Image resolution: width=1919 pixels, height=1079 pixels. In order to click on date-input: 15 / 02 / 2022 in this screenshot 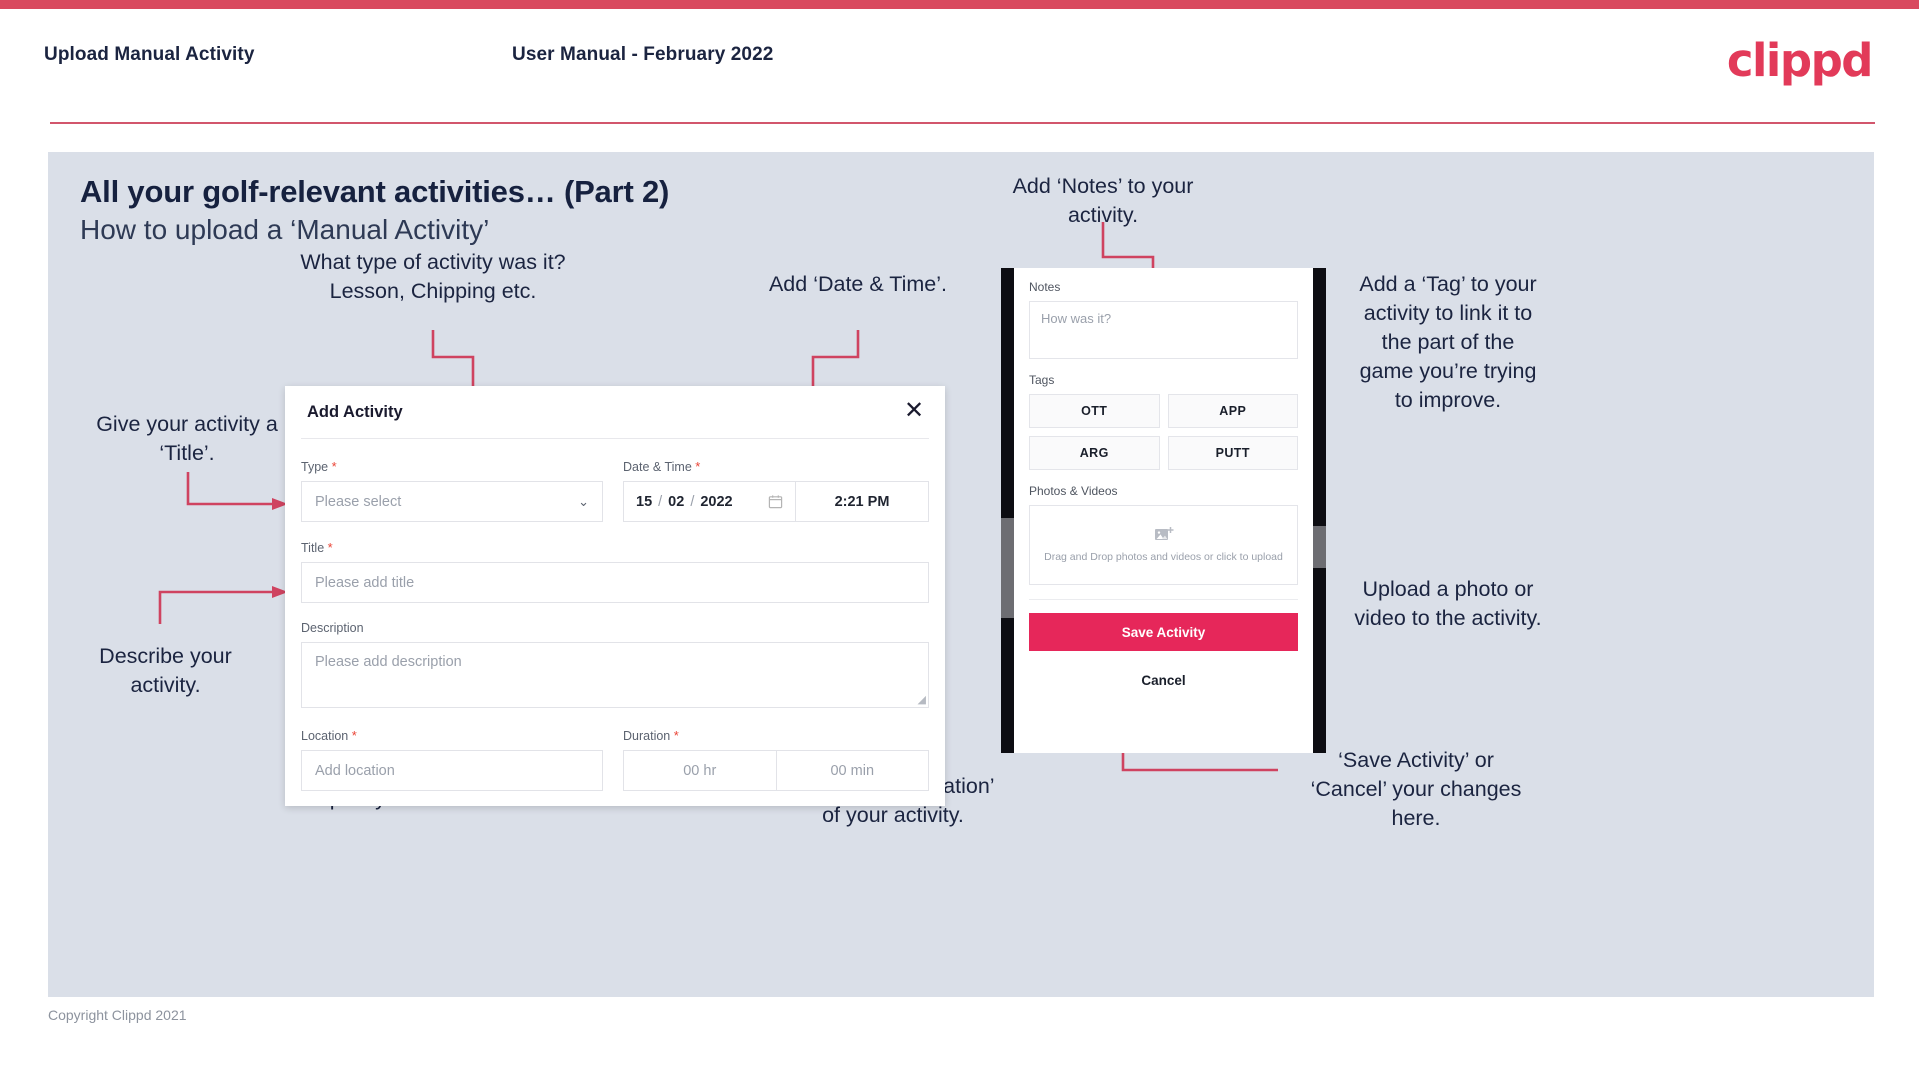, I will do `click(709, 501)`.